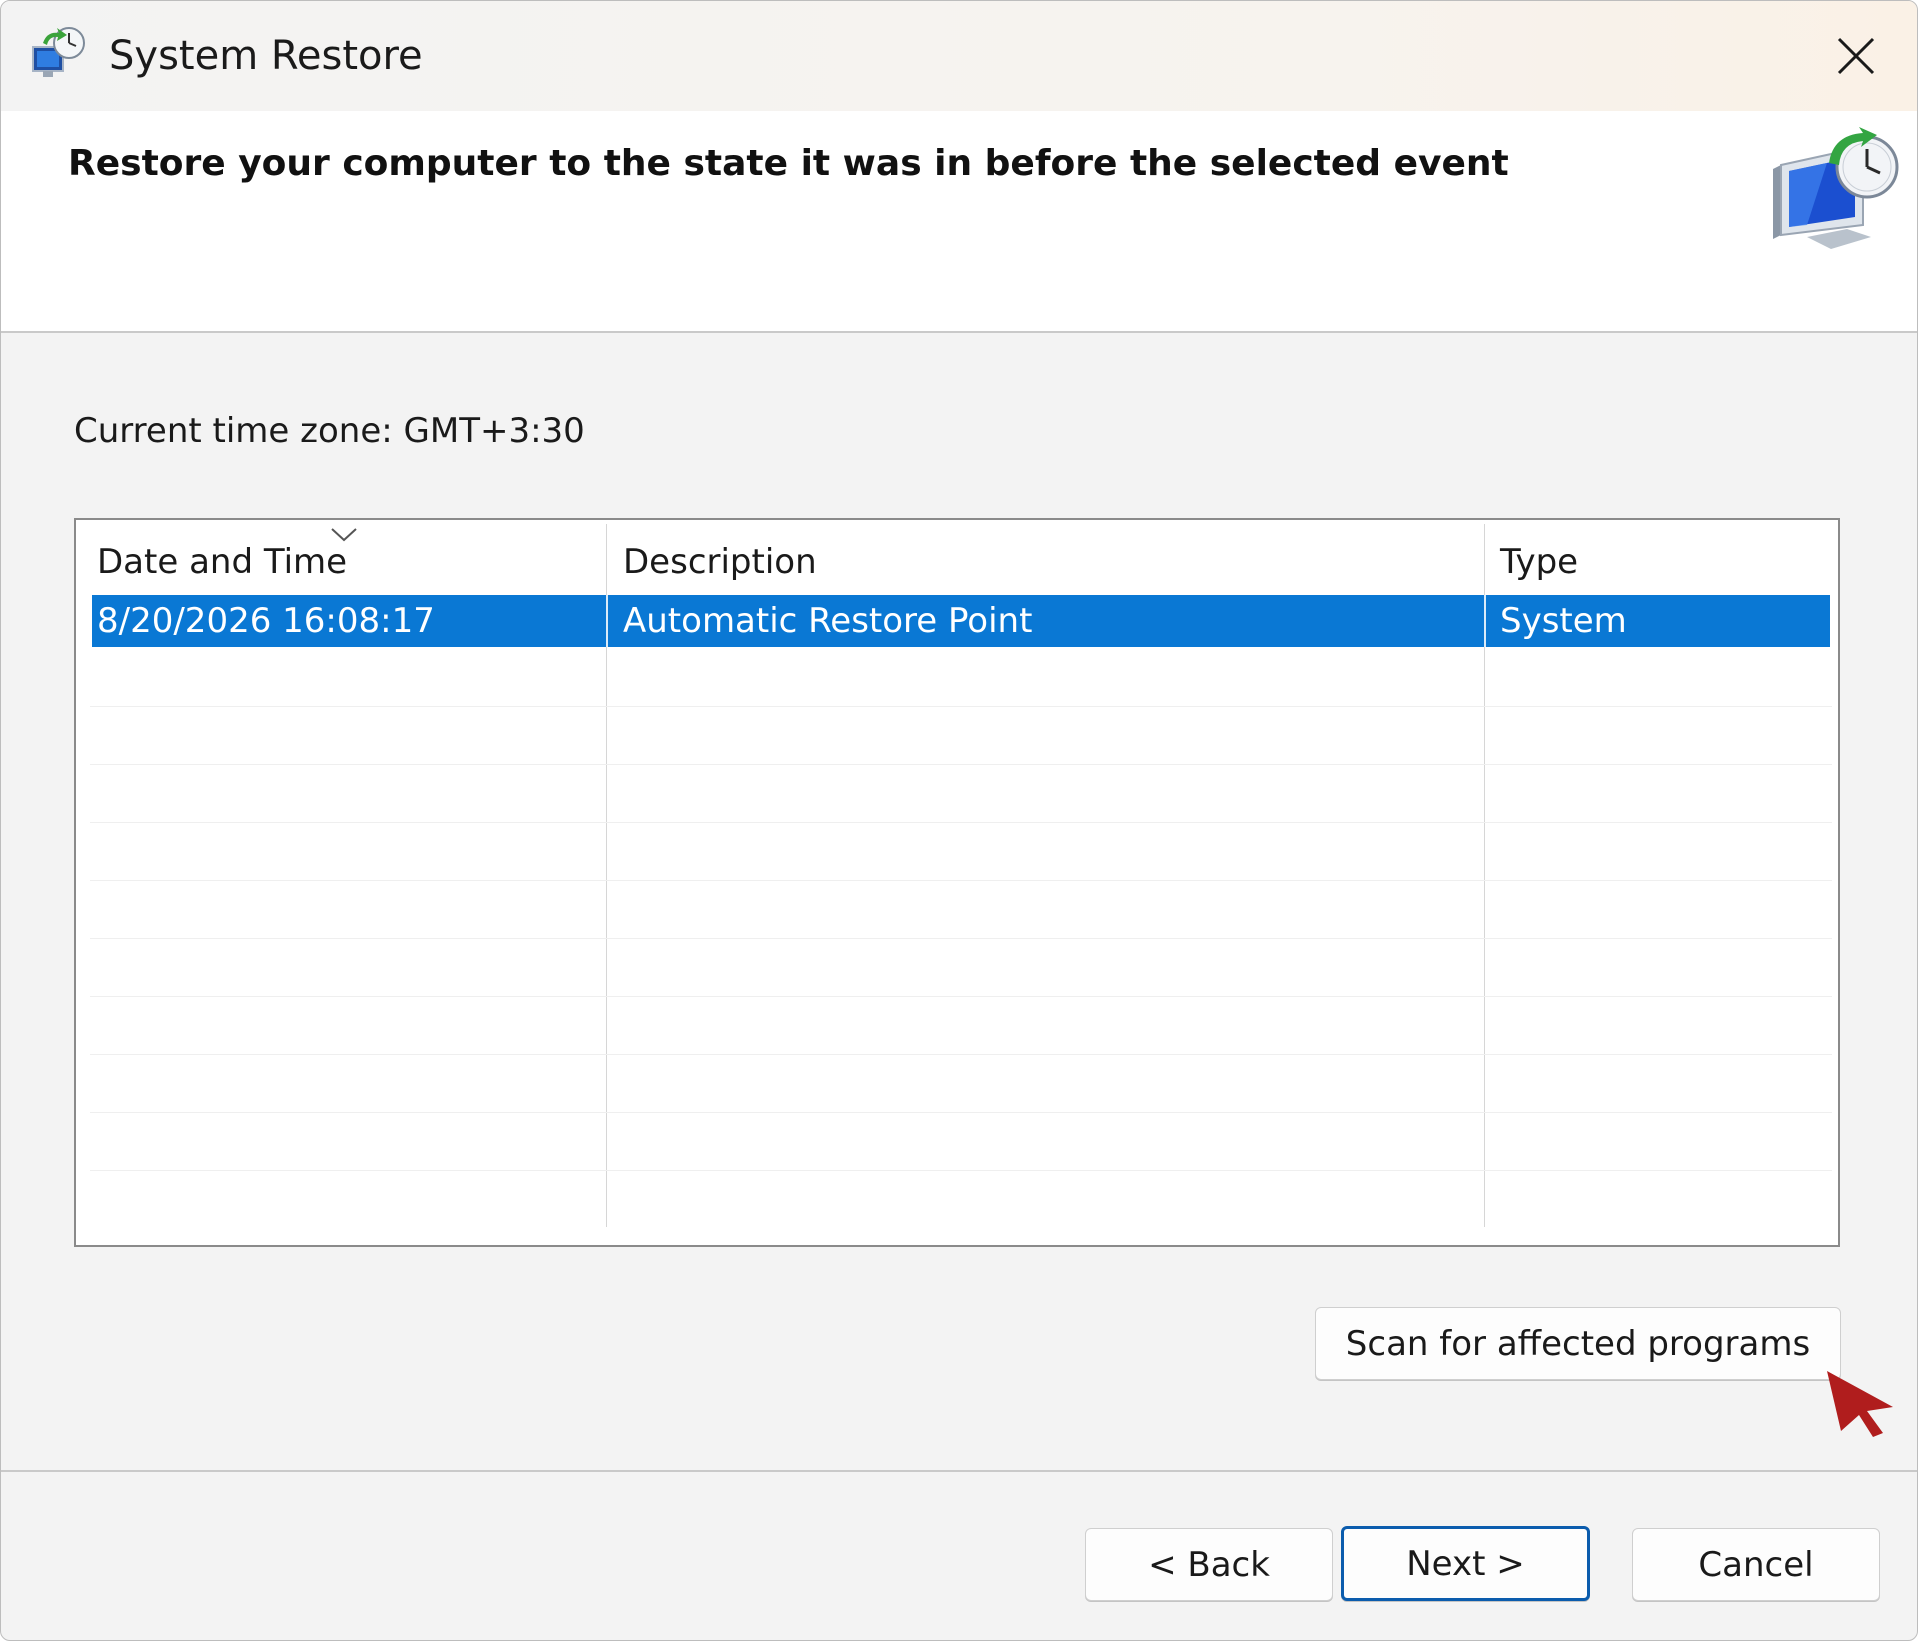 The image size is (1920, 1641). Describe the element at coordinates (58, 52) in the screenshot. I see `system-restore-icon` at that location.